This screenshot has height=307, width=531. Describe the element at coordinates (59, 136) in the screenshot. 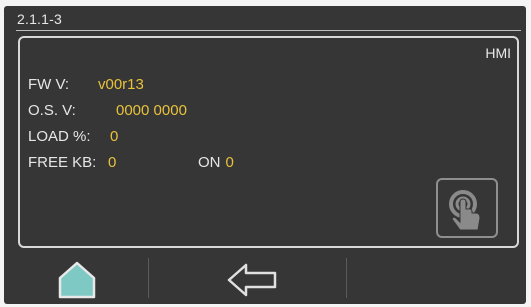

I see `load-label: LOAD %:` at that location.